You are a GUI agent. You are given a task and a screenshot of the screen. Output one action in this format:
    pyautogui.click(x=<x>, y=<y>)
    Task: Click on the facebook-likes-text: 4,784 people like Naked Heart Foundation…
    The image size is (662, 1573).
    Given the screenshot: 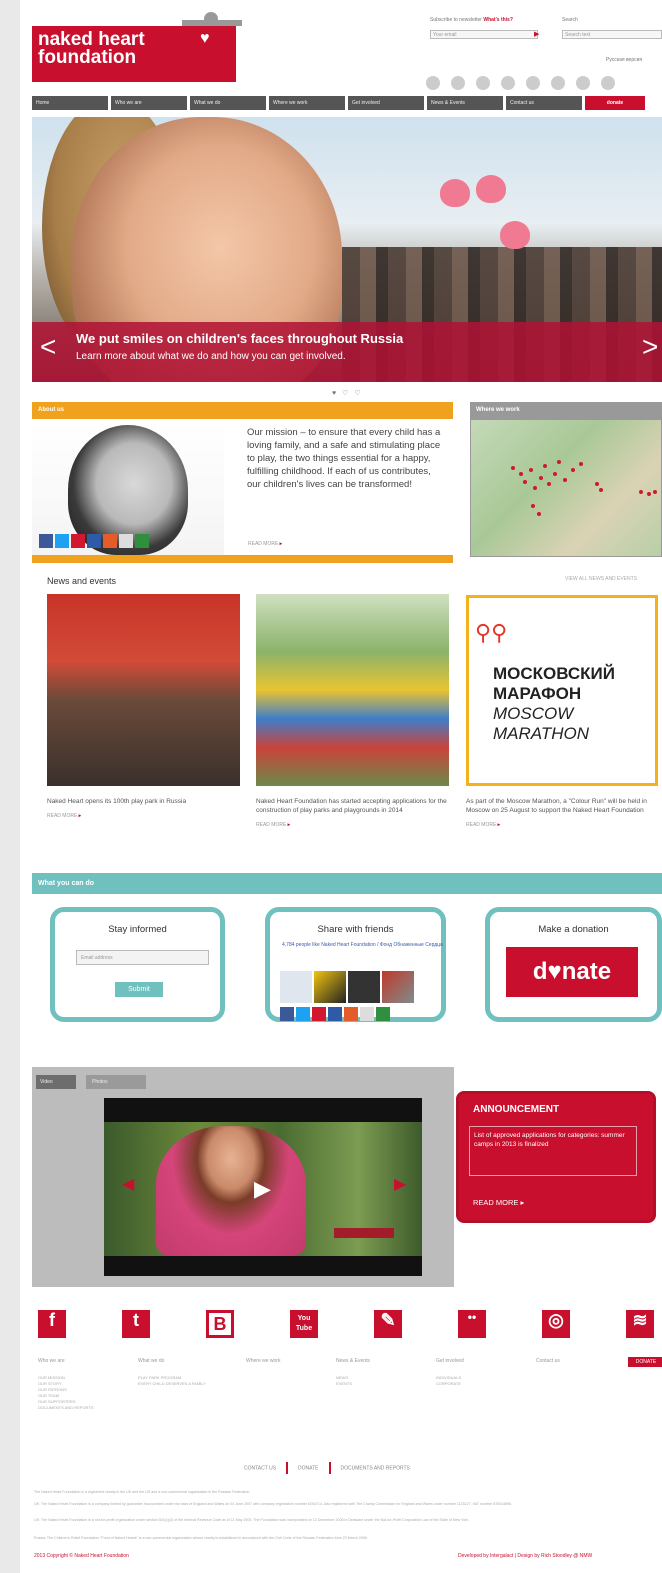 What is the action you would take?
    pyautogui.click(x=364, y=945)
    